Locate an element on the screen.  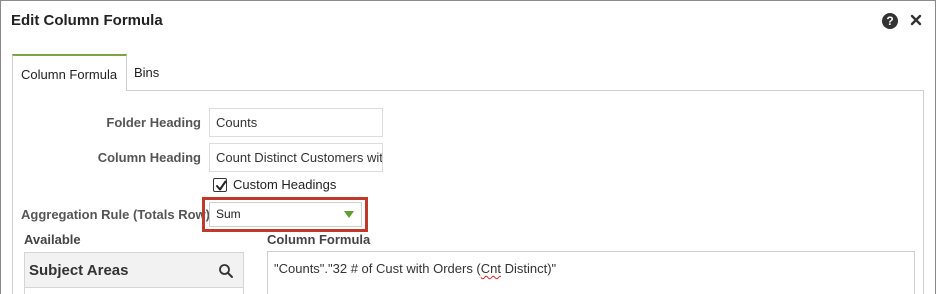
aggregation-rule-select: Sum is located at coordinates (285, 214).